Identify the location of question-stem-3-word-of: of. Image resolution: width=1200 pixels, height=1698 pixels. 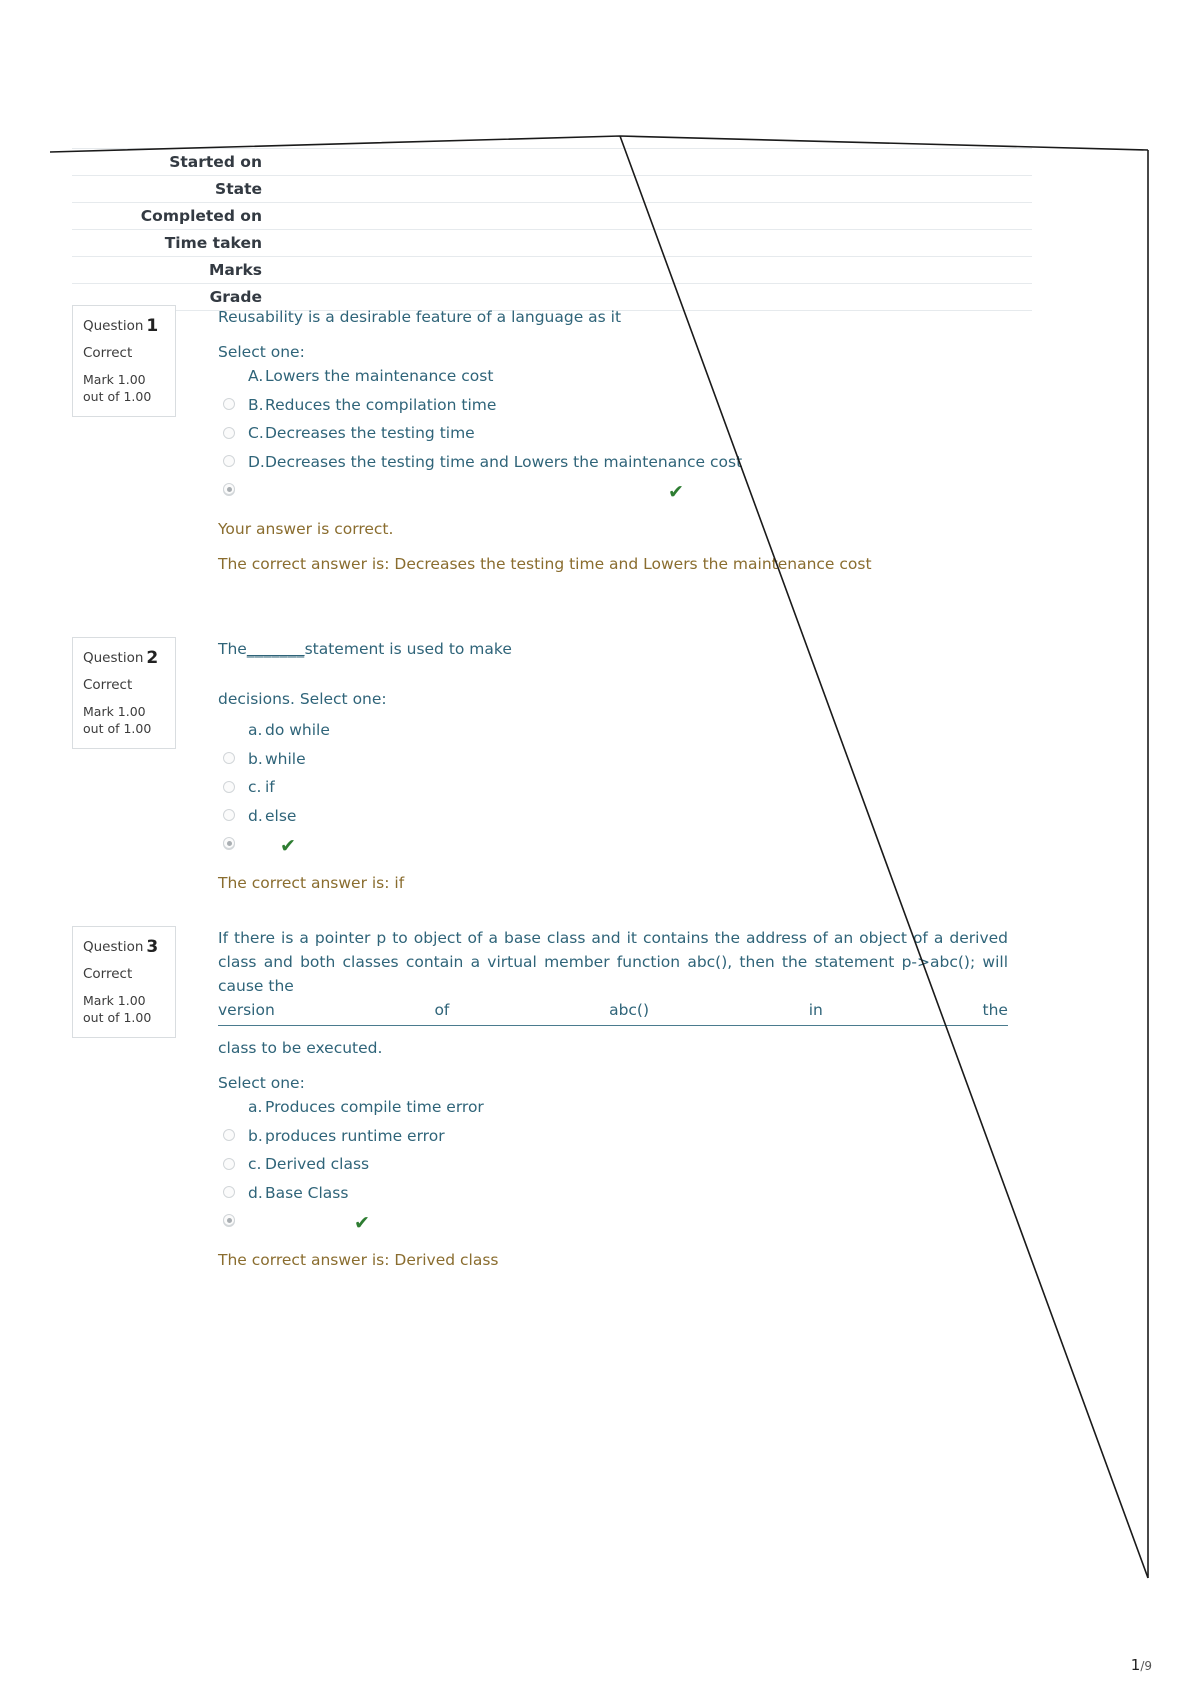
(442, 1010).